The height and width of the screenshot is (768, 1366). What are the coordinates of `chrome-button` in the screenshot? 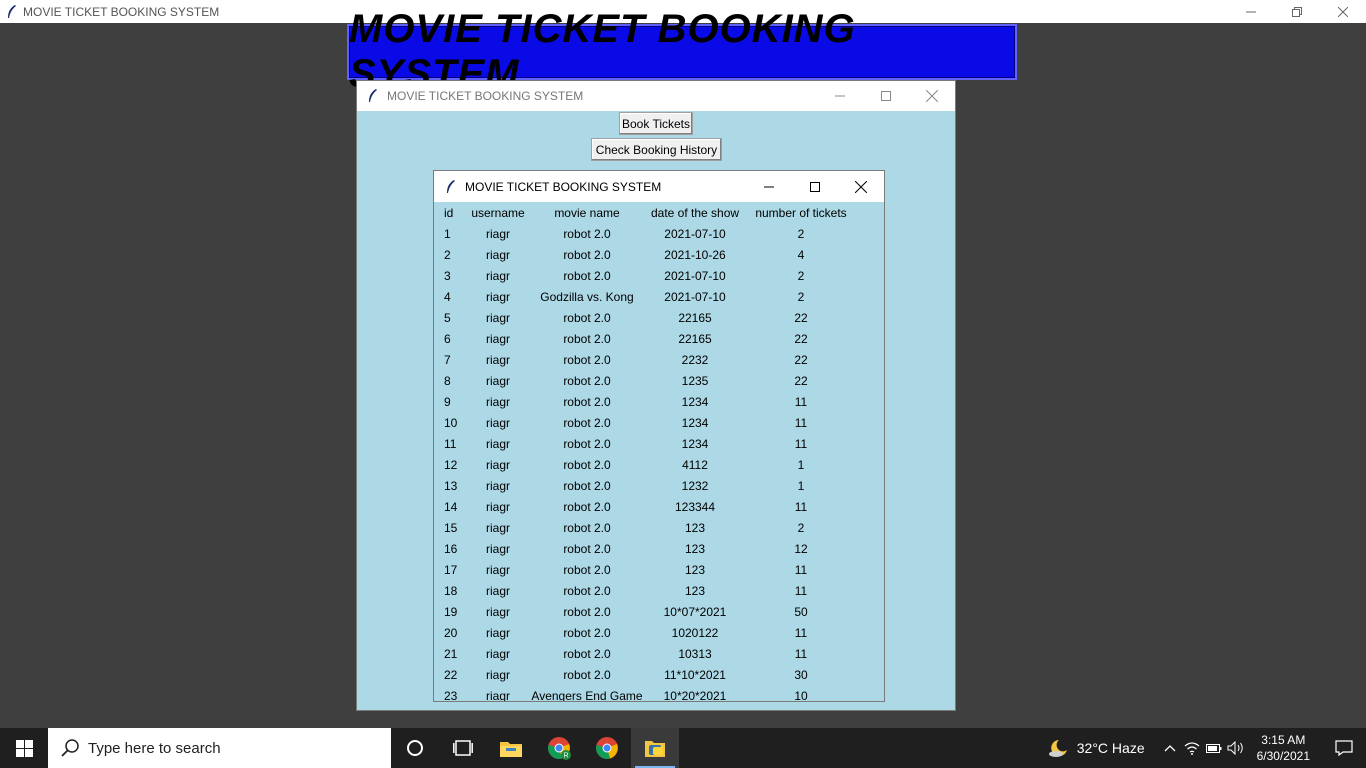 It's located at (607, 748).